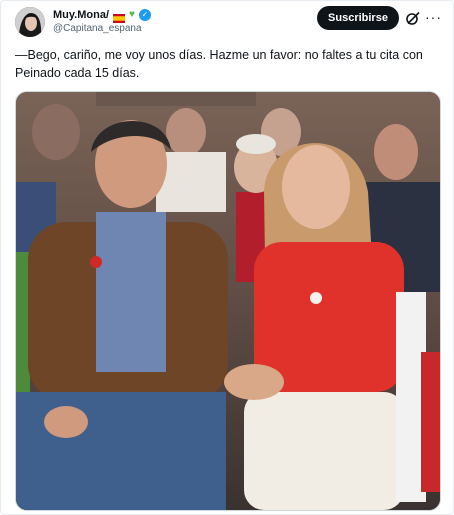  Describe the element at coordinates (119, 16) in the screenshot. I see `spain-flag-icon` at that location.